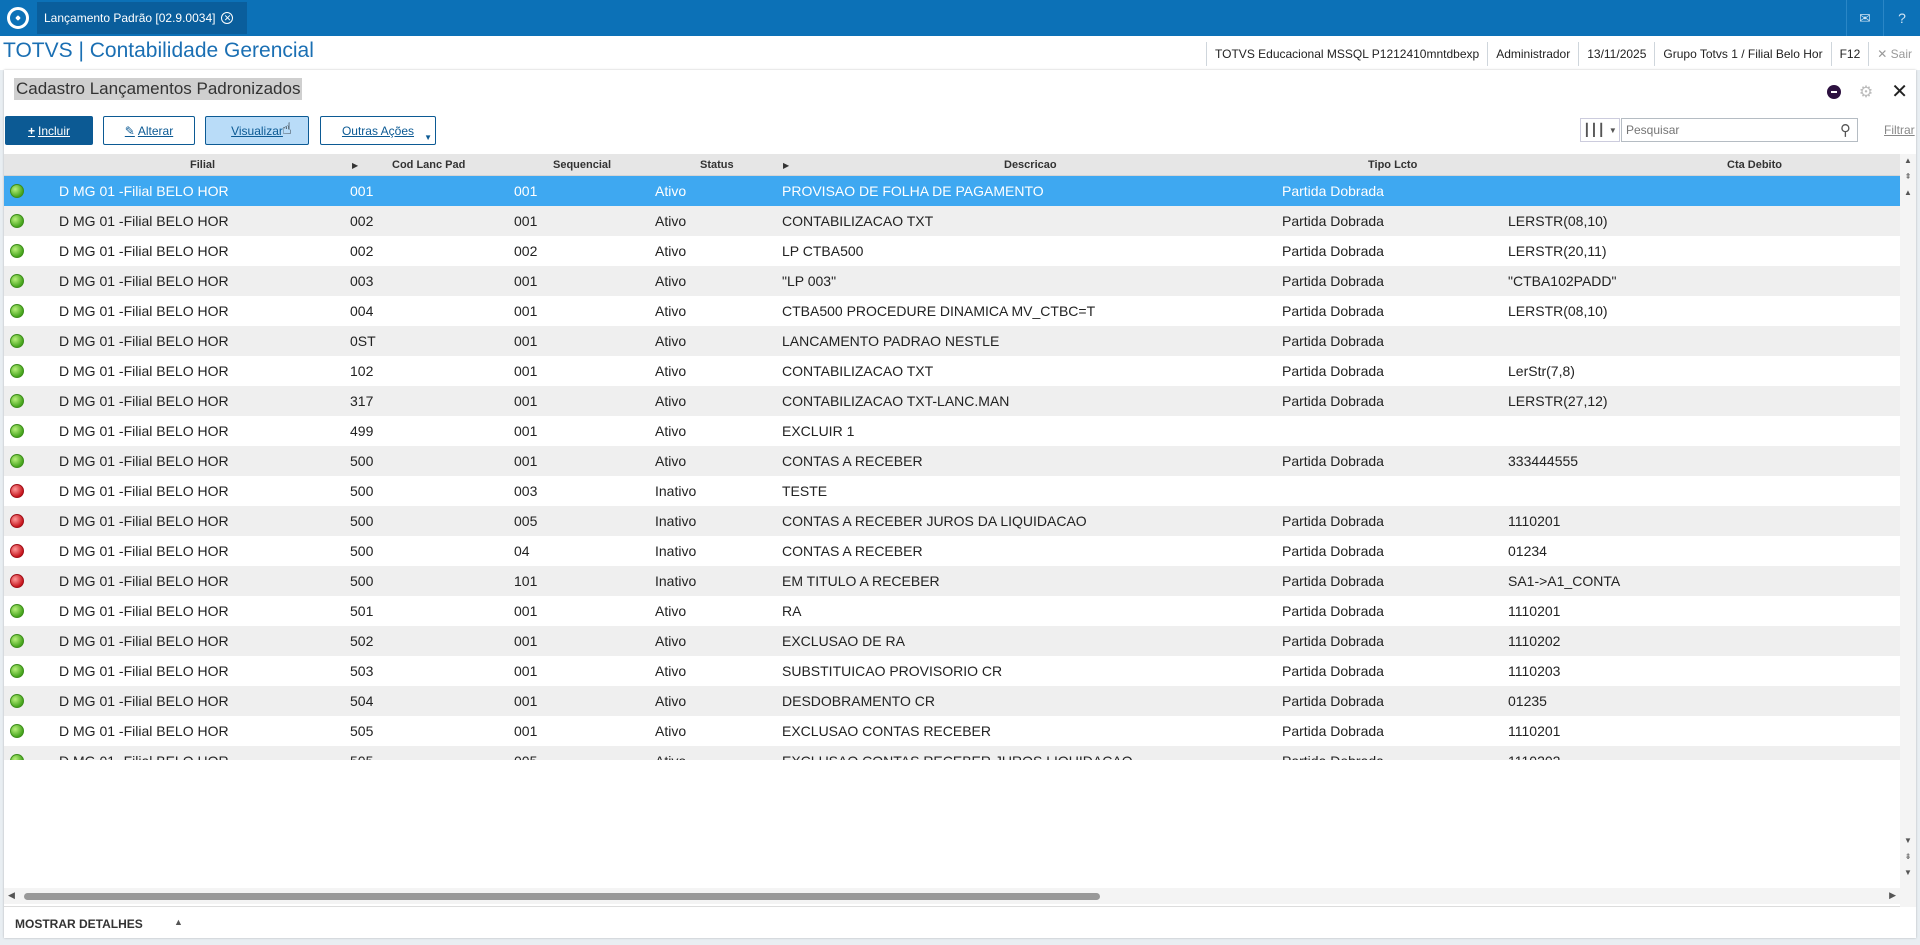 The width and height of the screenshot is (1920, 945). What do you see at coordinates (1899, 130) in the screenshot?
I see `filtrar-link: Filtrar` at bounding box center [1899, 130].